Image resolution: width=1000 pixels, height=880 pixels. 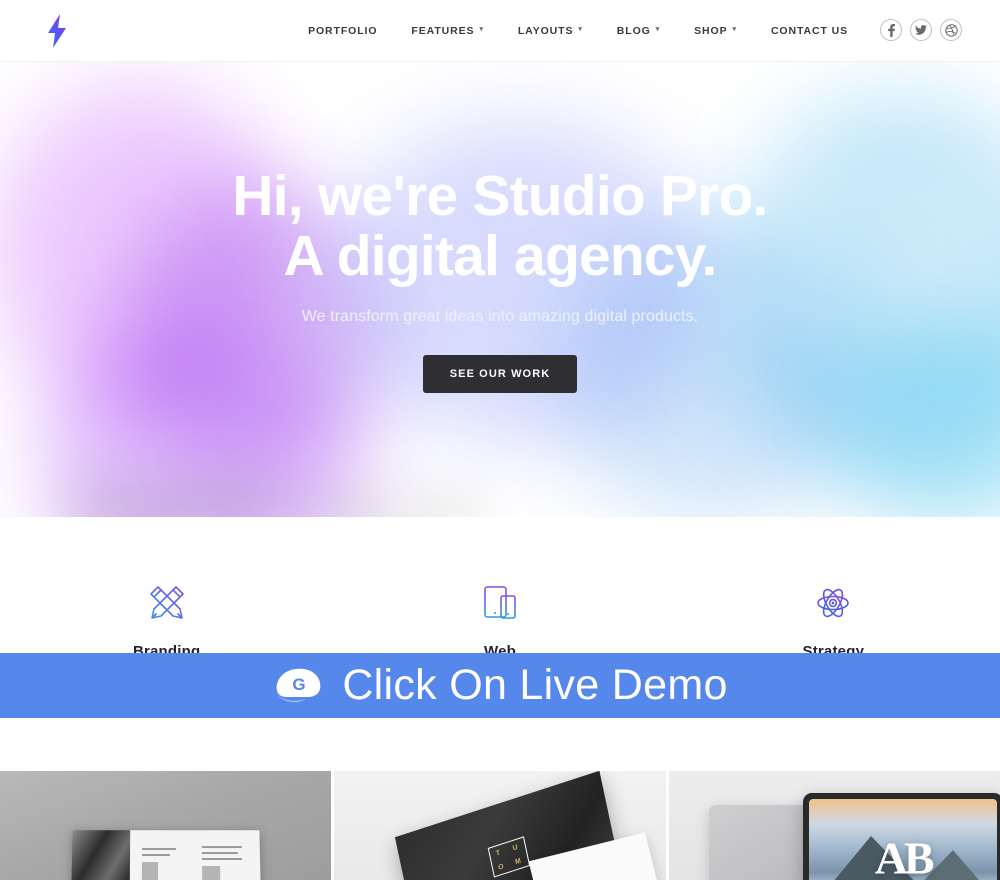 I want to click on nav-item-shop: SHOP ▾, so click(x=715, y=31).